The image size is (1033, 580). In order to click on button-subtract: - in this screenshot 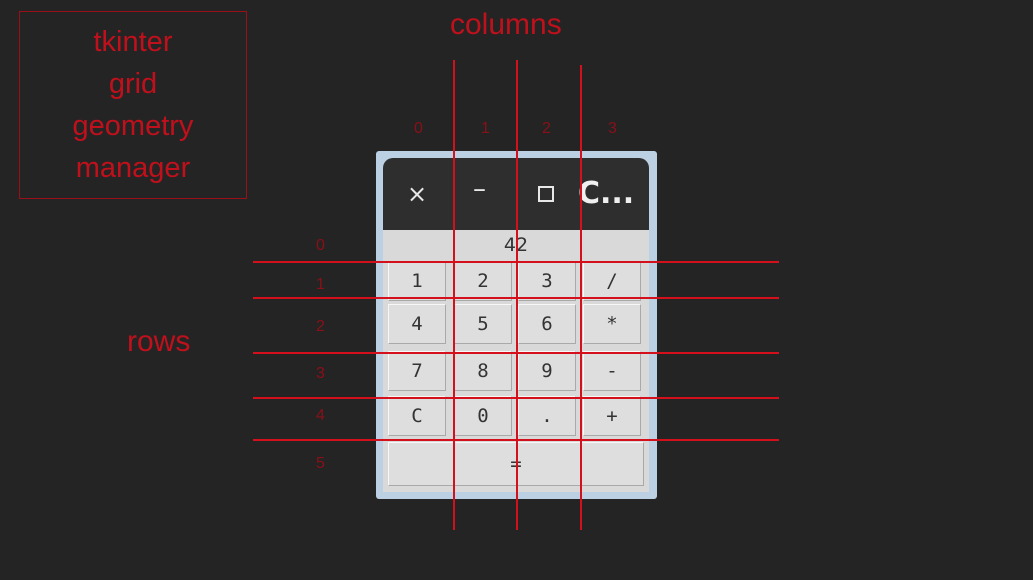, I will do `click(612, 371)`.